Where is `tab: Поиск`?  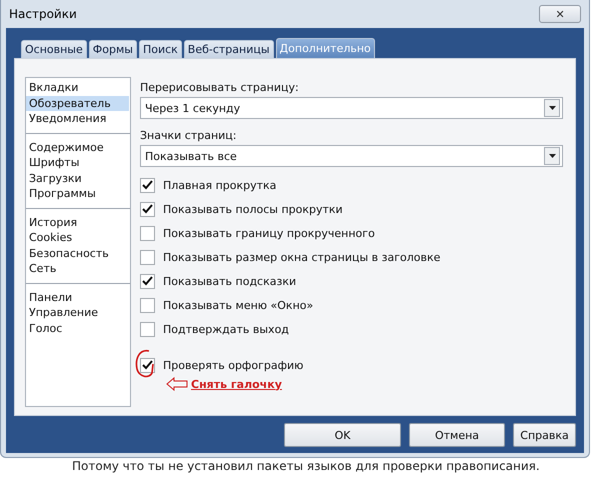
tab: Поиск is located at coordinates (160, 49).